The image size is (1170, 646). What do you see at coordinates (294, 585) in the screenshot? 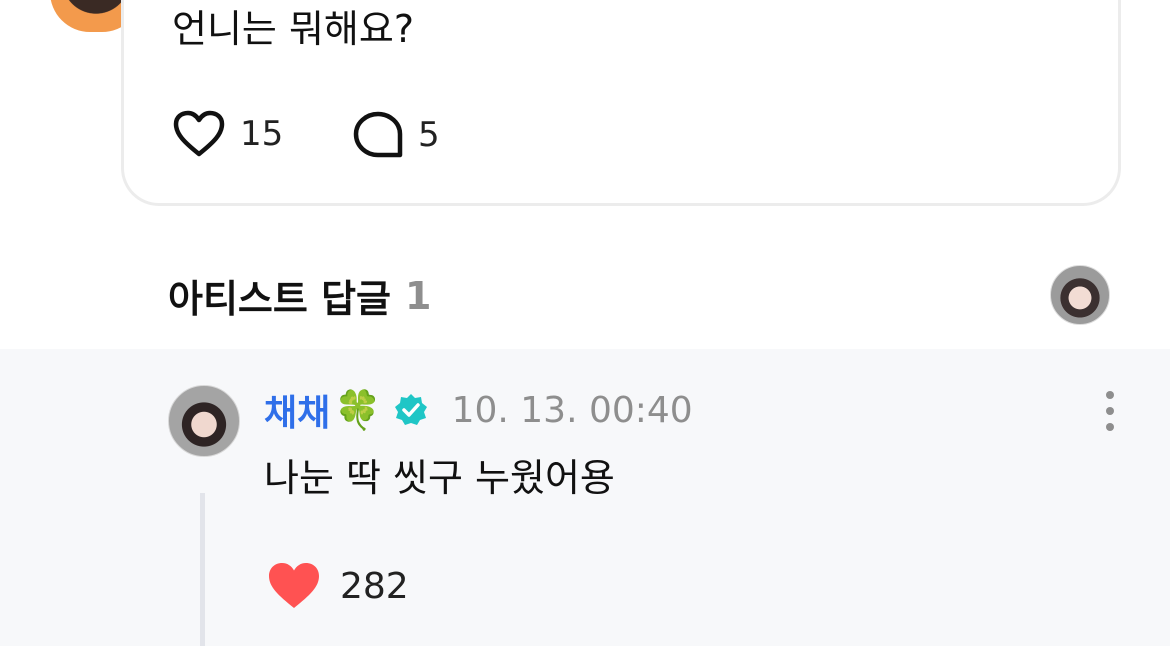
I see `heart-filled-icon` at bounding box center [294, 585].